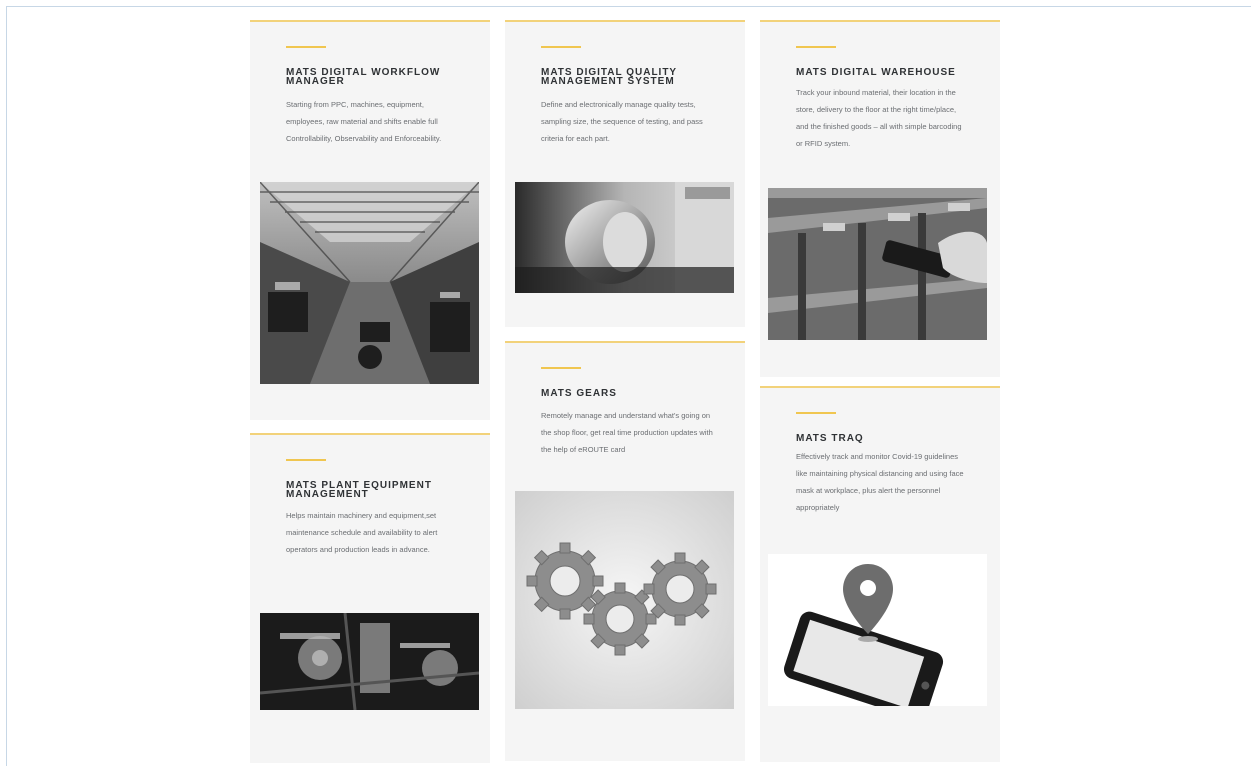 The height and width of the screenshot is (766, 1251). I want to click on card-title: MATS DIGITAL QUALITY MANAGEMENT SYSTEM, so click(609, 77).